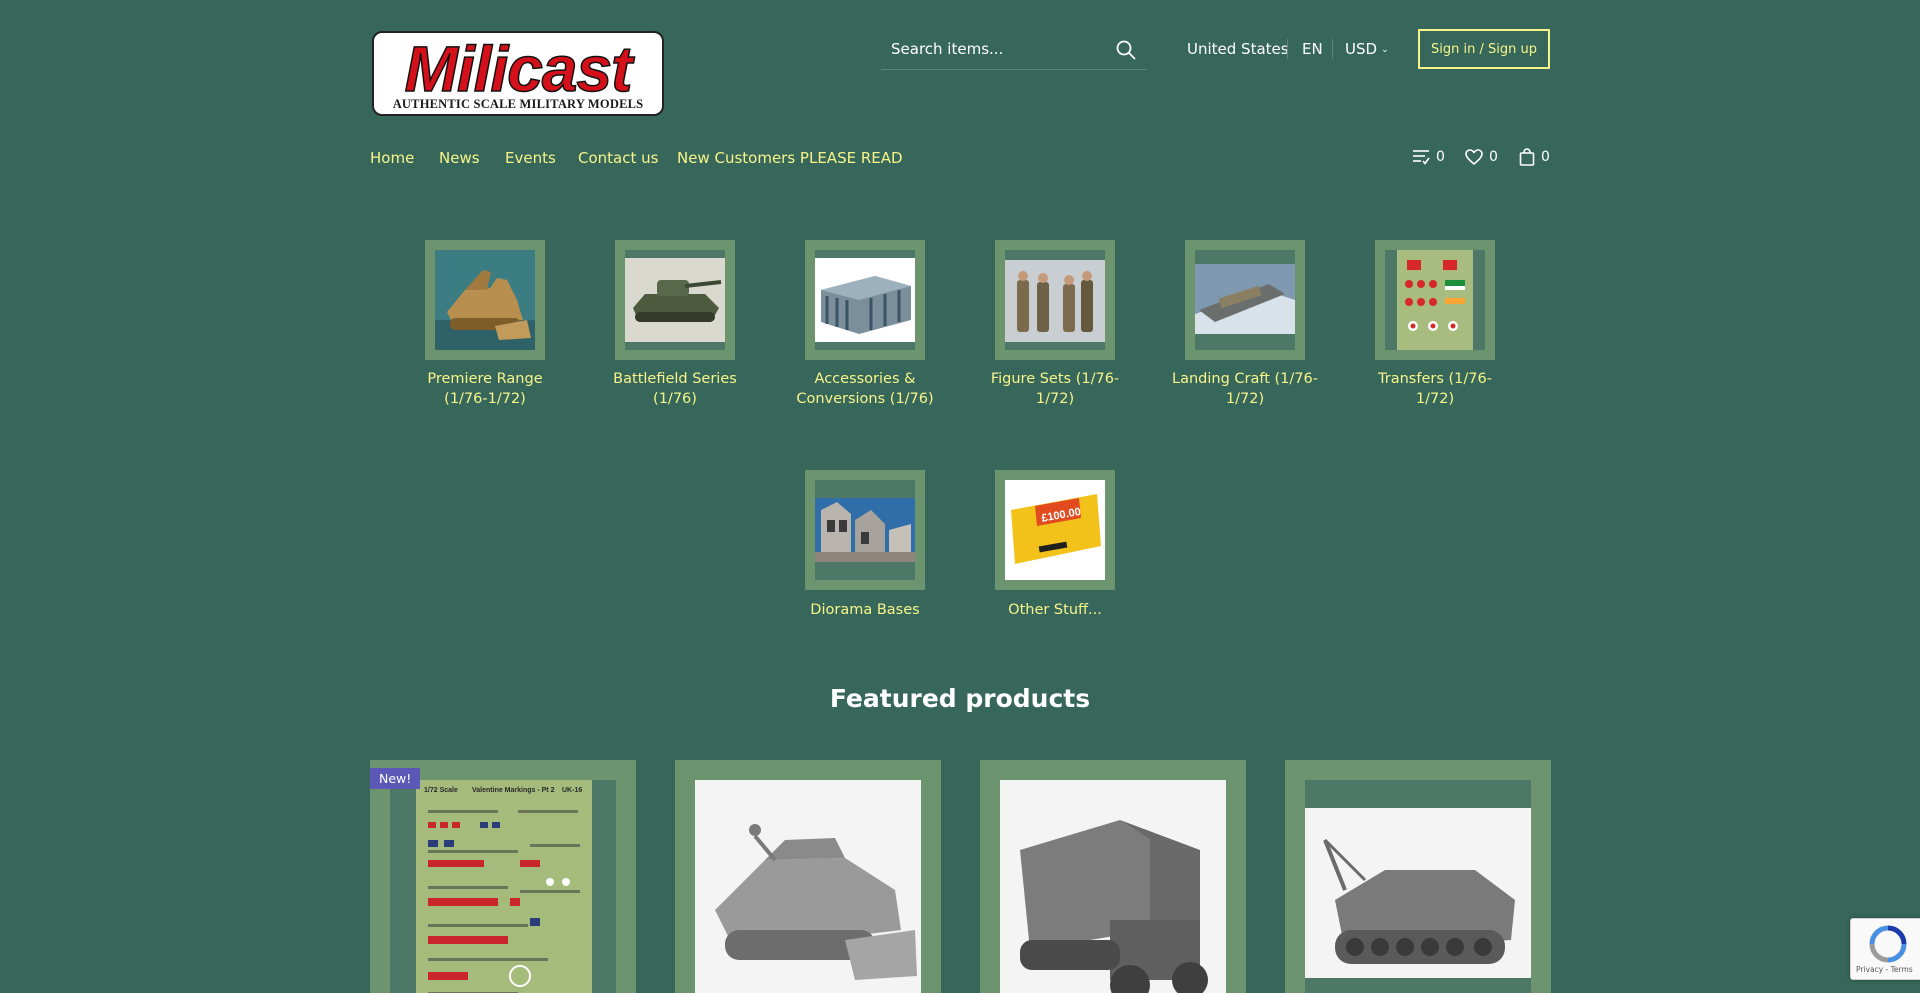 This screenshot has height=993, width=1920. Describe the element at coordinates (865, 389) in the screenshot. I see `category-label: Accessories & Conversions (1/76)` at that location.